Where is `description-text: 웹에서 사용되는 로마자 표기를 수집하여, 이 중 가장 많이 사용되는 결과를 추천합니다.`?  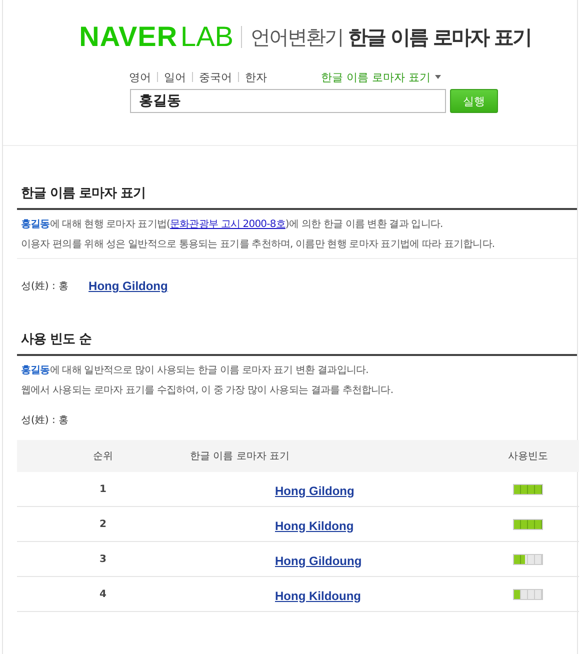 description-text: 웹에서 사용되는 로마자 표기를 수집하여, 이 중 가장 많이 사용되는 결과를 추천합니다. is located at coordinates (207, 391).